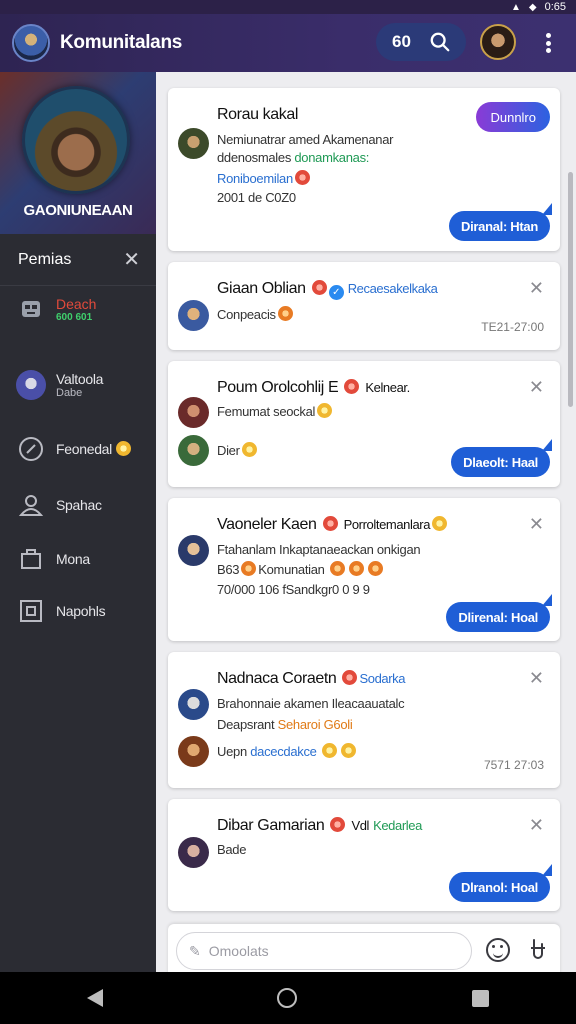  What do you see at coordinates (278, 387) in the screenshot?
I see `card-title: Poum Orolcohlij E` at bounding box center [278, 387].